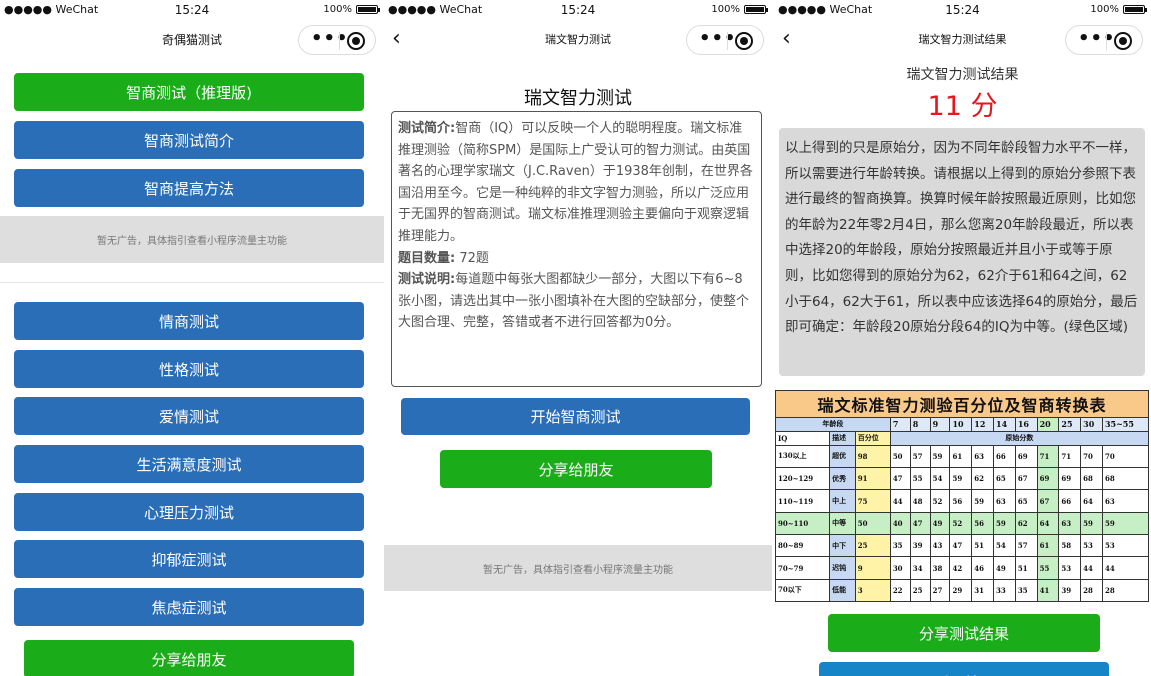  Describe the element at coordinates (1070, 479) in the screenshot. I see `raw-score-cell: 69` at that location.